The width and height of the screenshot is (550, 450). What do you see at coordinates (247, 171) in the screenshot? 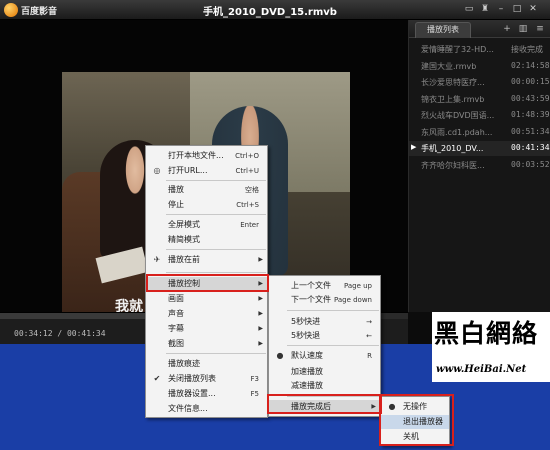
I see `menu-item-shortcut: Ctrl+U` at bounding box center [247, 171].